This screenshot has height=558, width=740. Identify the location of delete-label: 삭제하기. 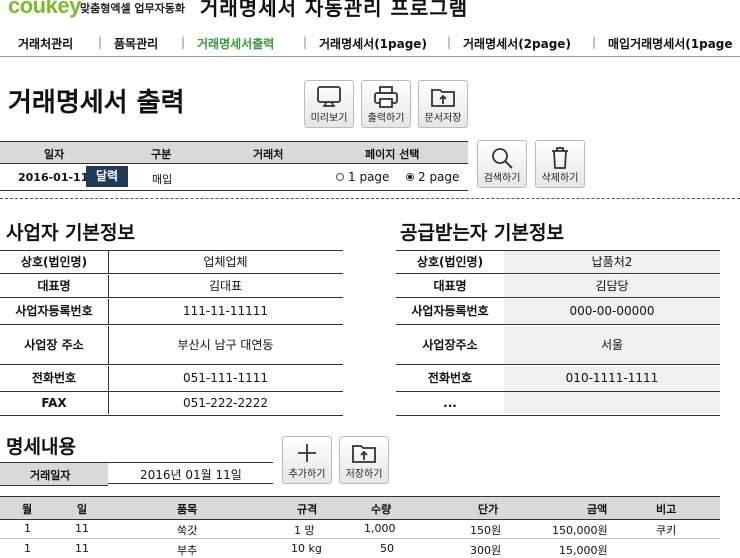
(560, 178).